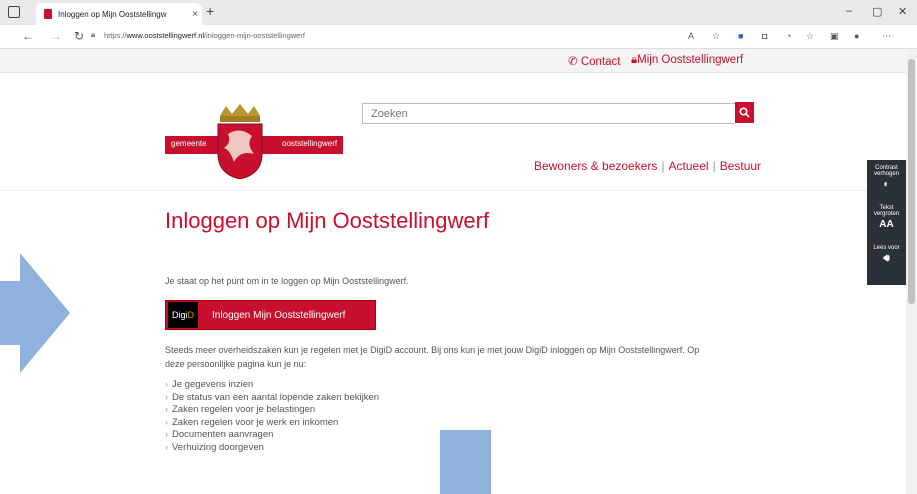 Image resolution: width=917 pixels, height=494 pixels. Describe the element at coordinates (279, 315) in the screenshot. I see `login-button-label: Inloggen Mijn Ooststellingwerf` at that location.